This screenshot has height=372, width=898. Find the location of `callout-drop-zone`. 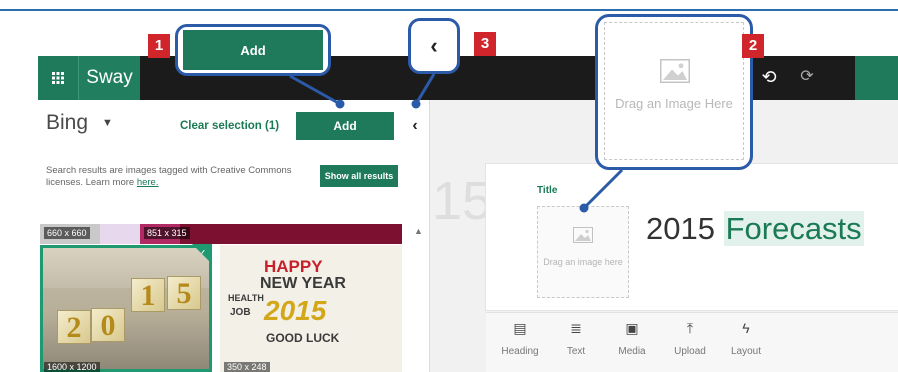

callout-drop-zone is located at coordinates (674, 91).